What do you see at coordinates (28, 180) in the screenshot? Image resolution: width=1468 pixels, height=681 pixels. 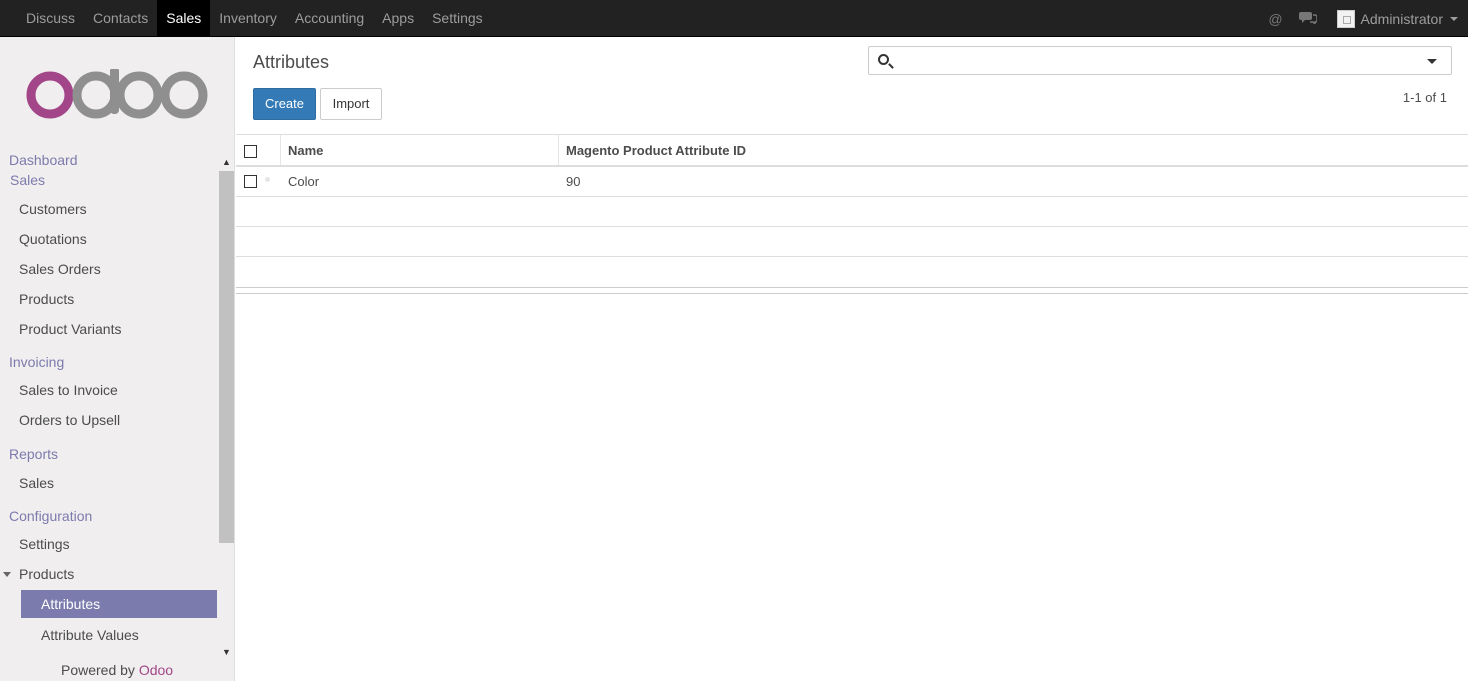 I see `section-sales: Sales` at bounding box center [28, 180].